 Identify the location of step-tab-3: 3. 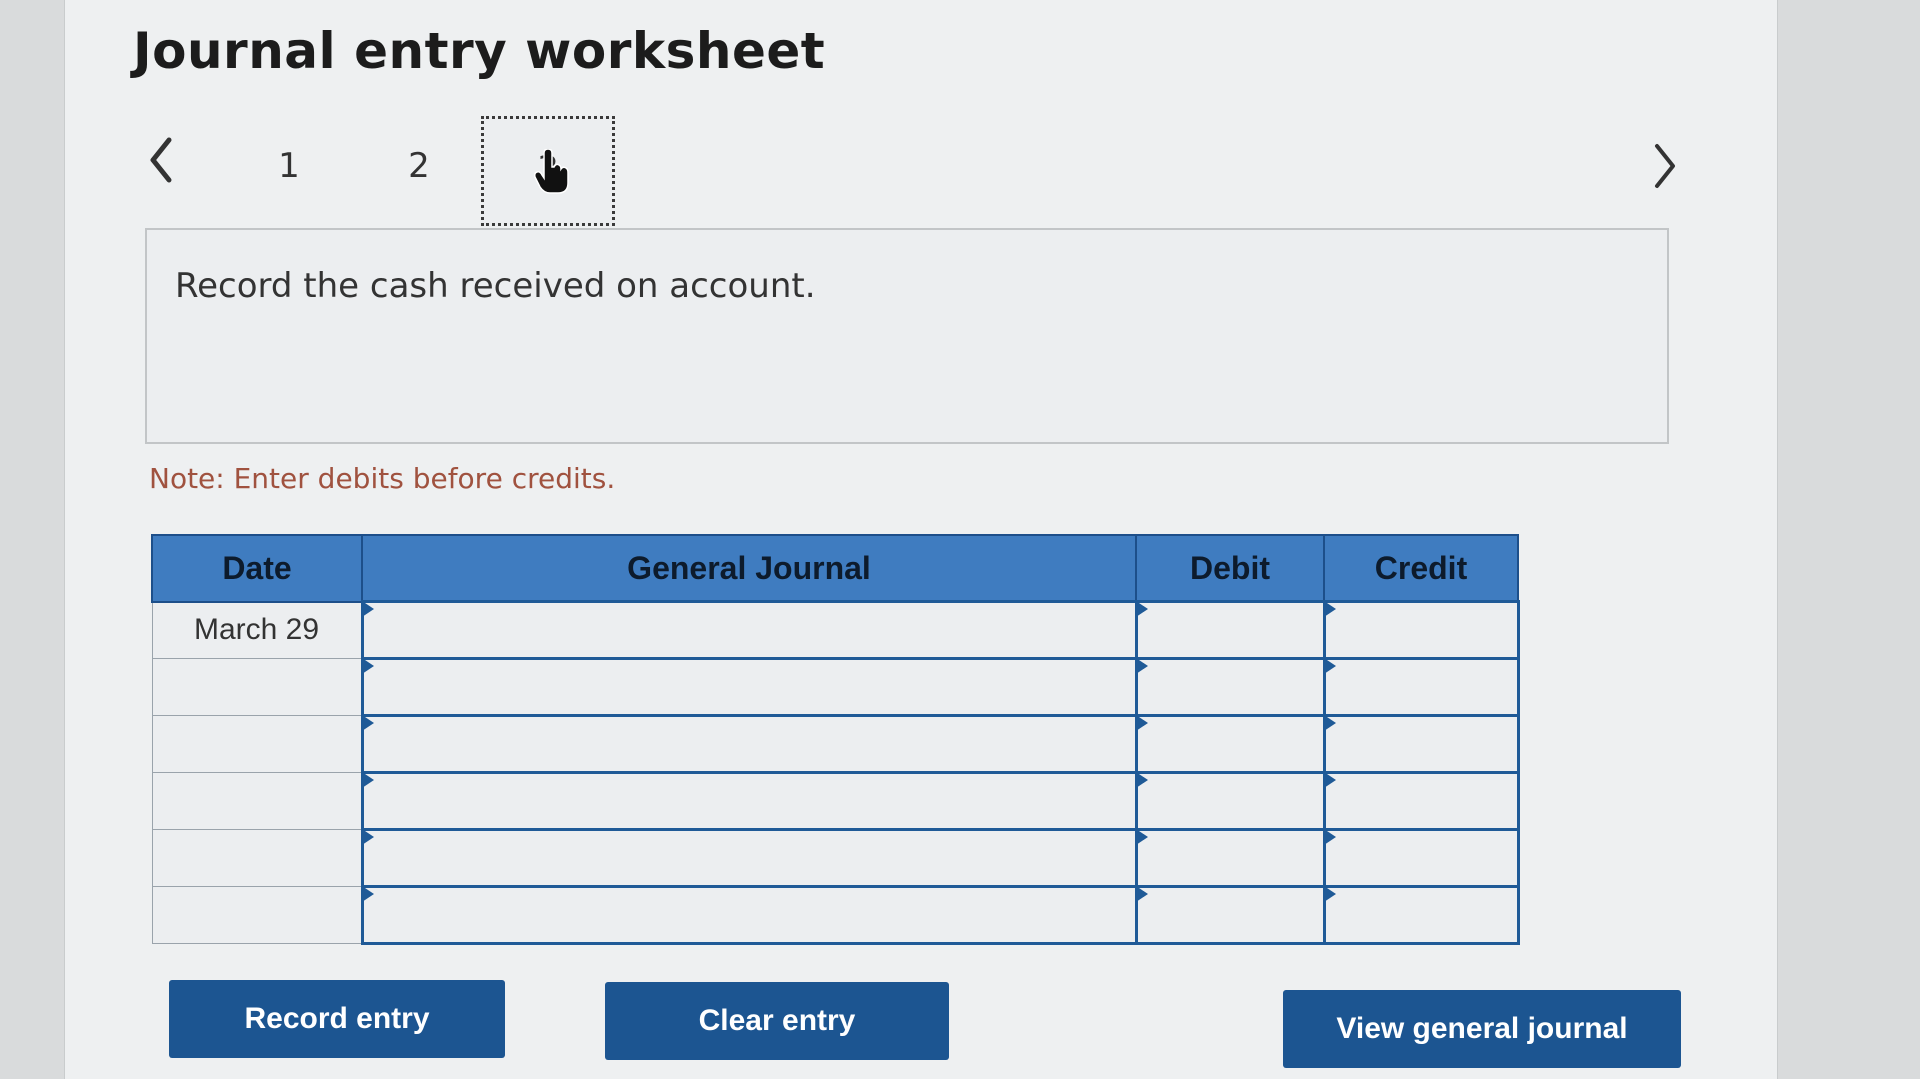
(548, 171).